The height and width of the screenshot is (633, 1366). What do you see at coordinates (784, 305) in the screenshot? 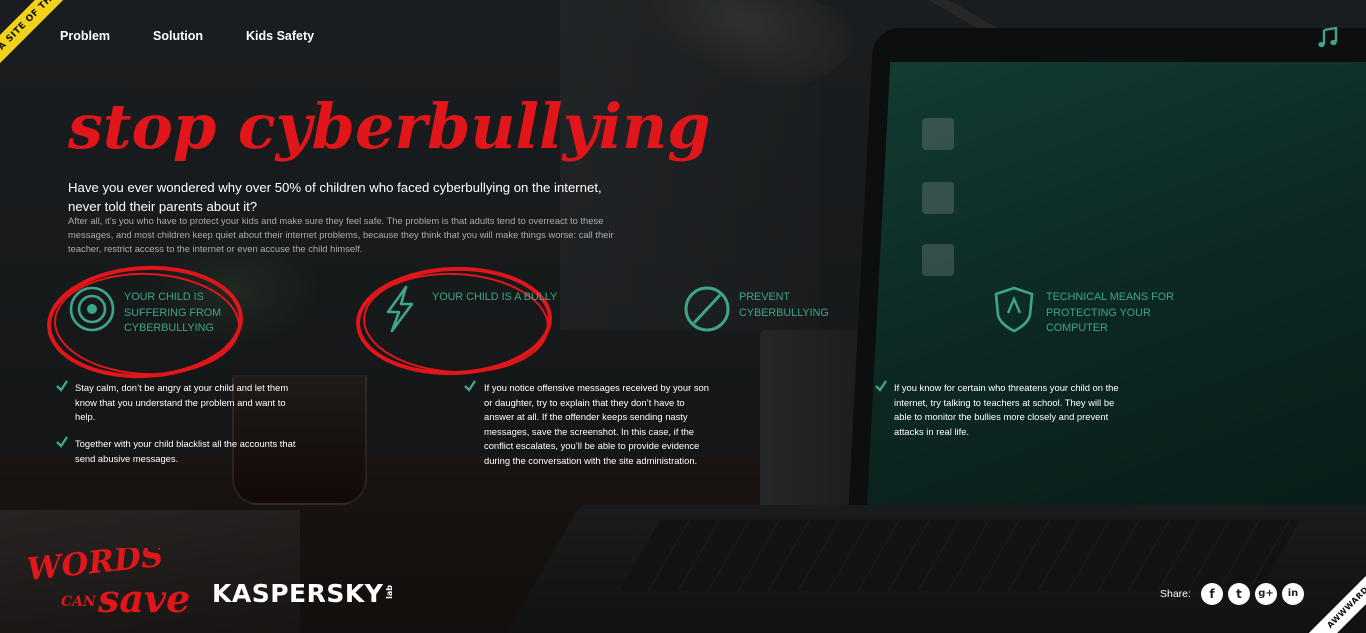
I see `feature-label: PREVENT CYBERBULLYING` at bounding box center [784, 305].